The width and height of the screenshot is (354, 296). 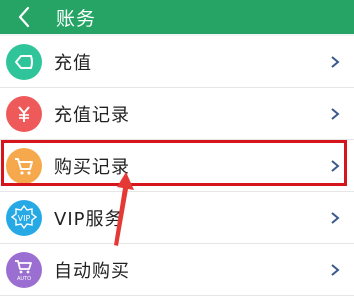 I want to click on back-arrow-icon, so click(x=24, y=17).